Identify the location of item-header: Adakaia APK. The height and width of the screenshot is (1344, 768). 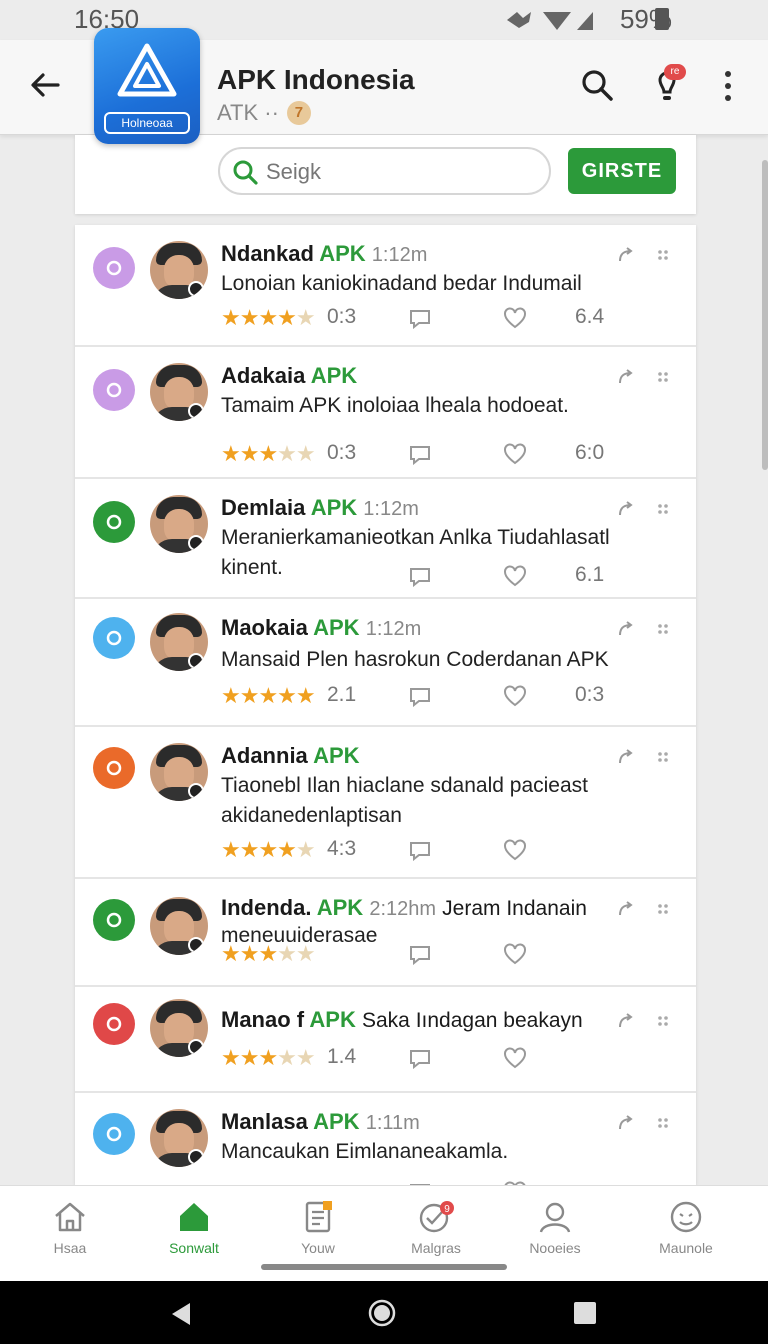
(289, 376).